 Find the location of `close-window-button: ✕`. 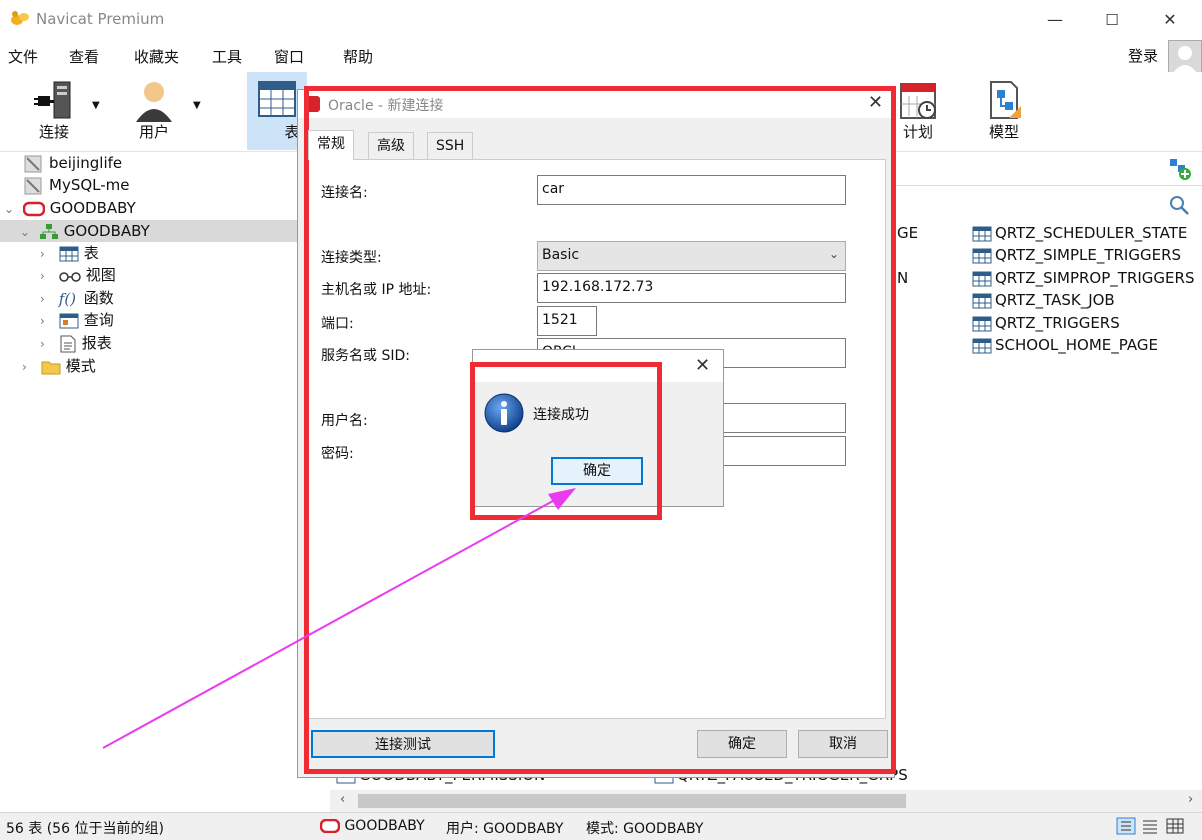

close-window-button: ✕ is located at coordinates (1170, 20).